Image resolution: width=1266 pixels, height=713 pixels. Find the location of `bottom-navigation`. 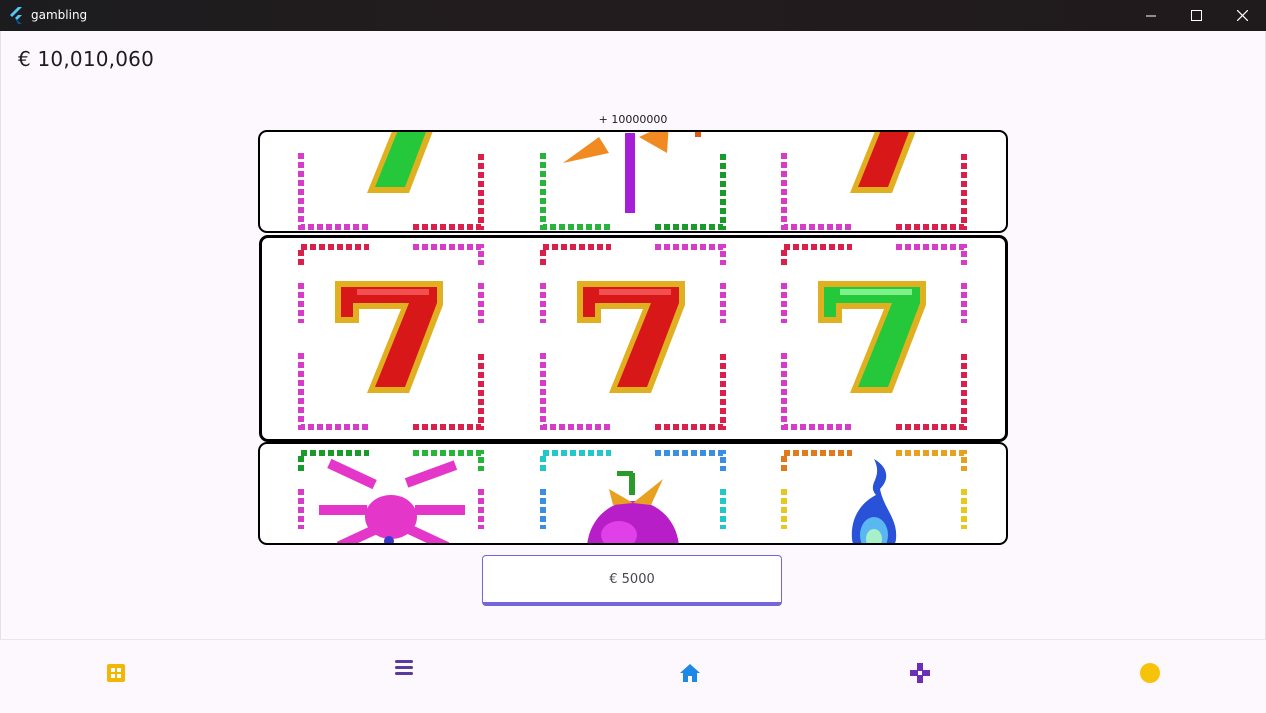

bottom-navigation is located at coordinates (633, 676).